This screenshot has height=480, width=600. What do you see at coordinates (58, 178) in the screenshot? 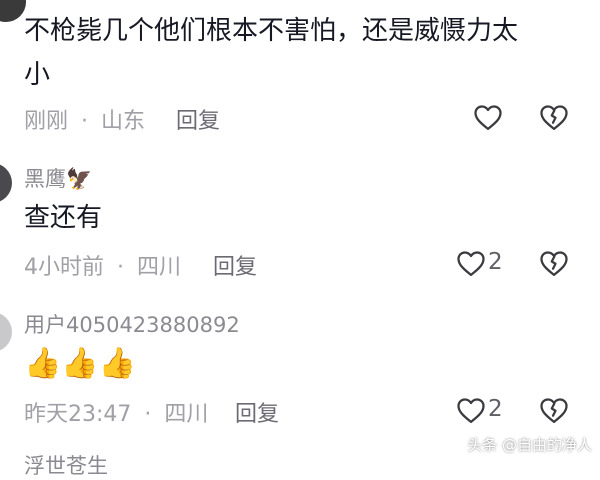
I see `comment-username: 黑鹰🦅` at bounding box center [58, 178].